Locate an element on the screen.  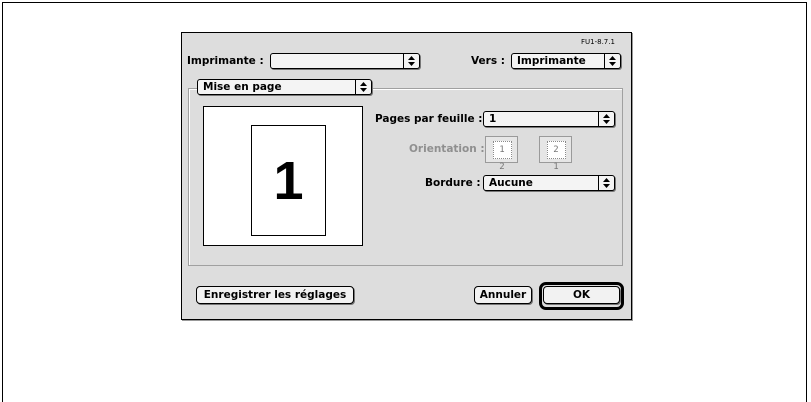
ok-button: OK is located at coordinates (581, 295).